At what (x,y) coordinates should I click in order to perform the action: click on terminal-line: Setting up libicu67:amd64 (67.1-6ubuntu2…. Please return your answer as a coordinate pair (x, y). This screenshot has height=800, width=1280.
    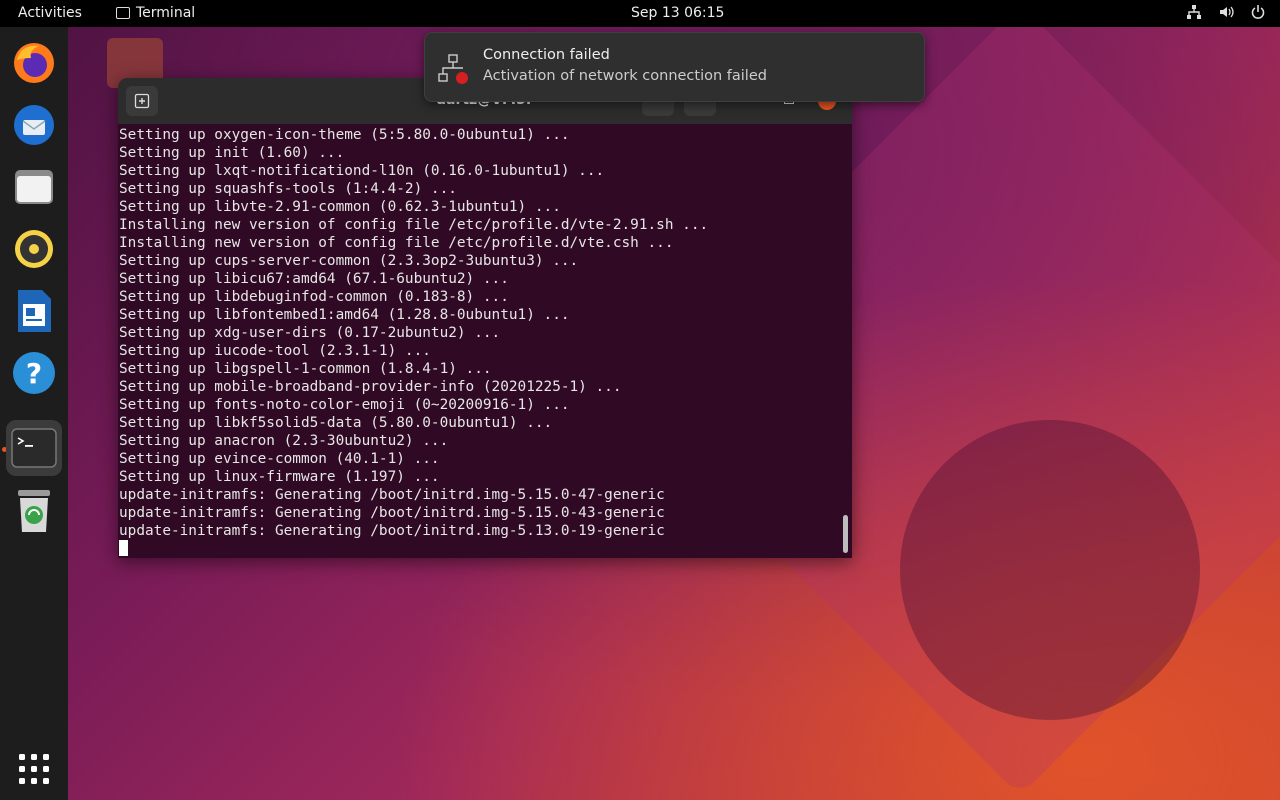
    Looking at the image, I should click on (314, 279).